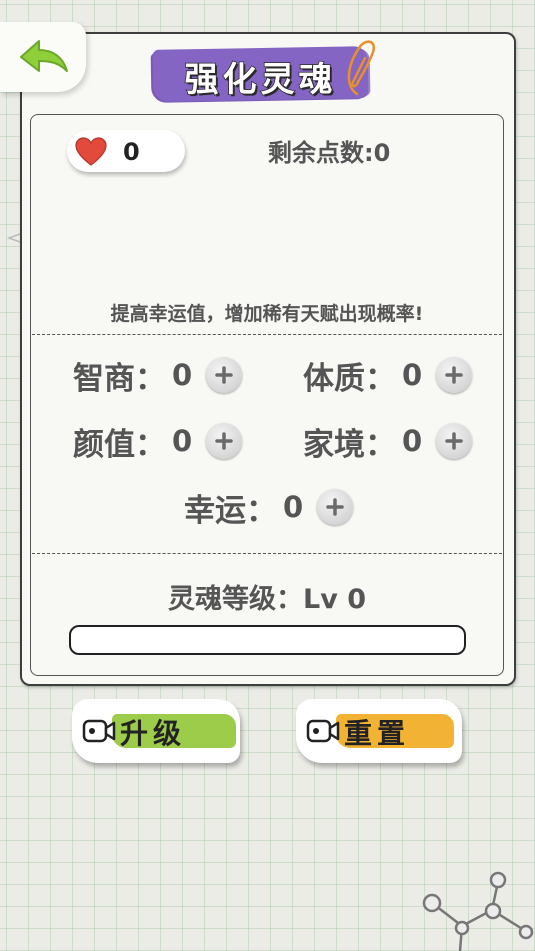 The width and height of the screenshot is (535, 951). What do you see at coordinates (369, 153) in the screenshot?
I see `remaining-points-sep: :` at bounding box center [369, 153].